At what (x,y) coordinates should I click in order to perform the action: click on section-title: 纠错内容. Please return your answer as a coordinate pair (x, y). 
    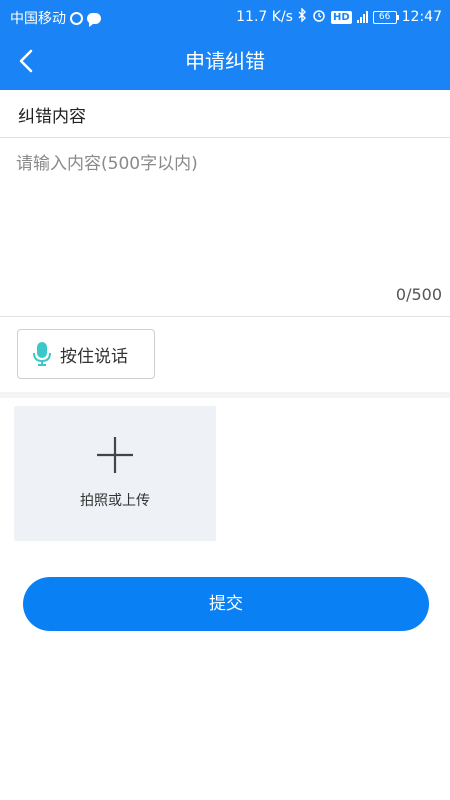
    Looking at the image, I should click on (52, 117).